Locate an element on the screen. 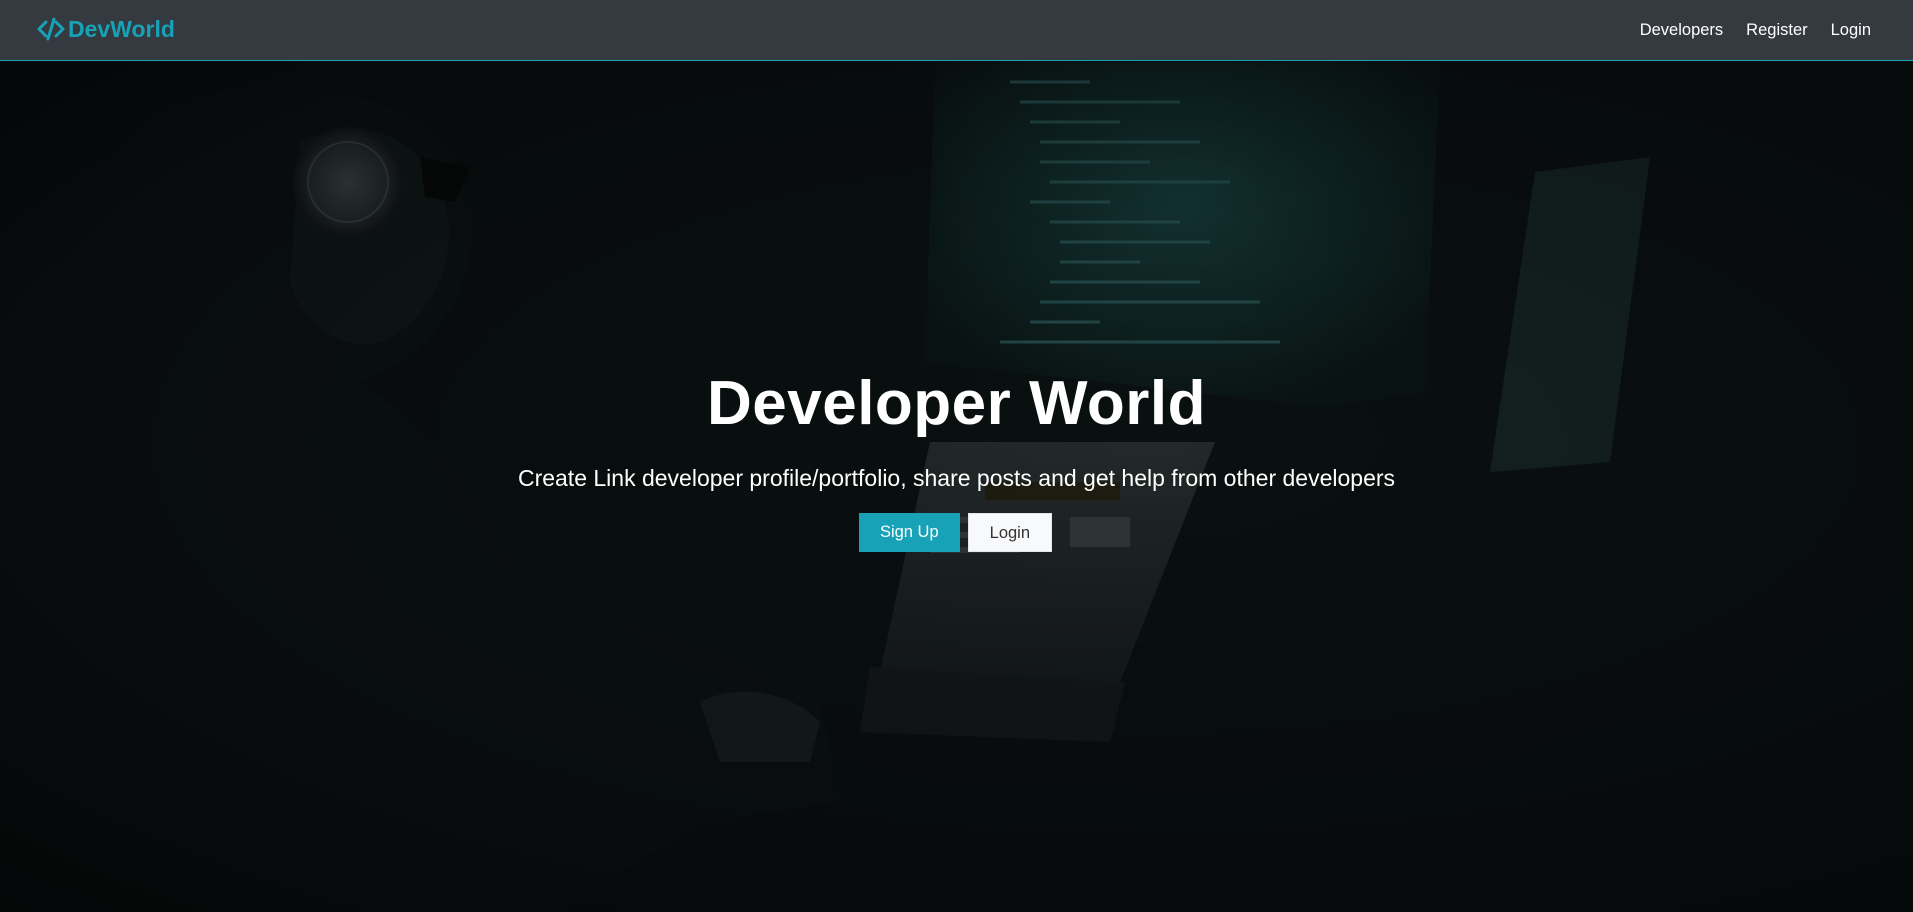 The image size is (1913, 912). nav-links: Developers Register Login is located at coordinates (1755, 30).